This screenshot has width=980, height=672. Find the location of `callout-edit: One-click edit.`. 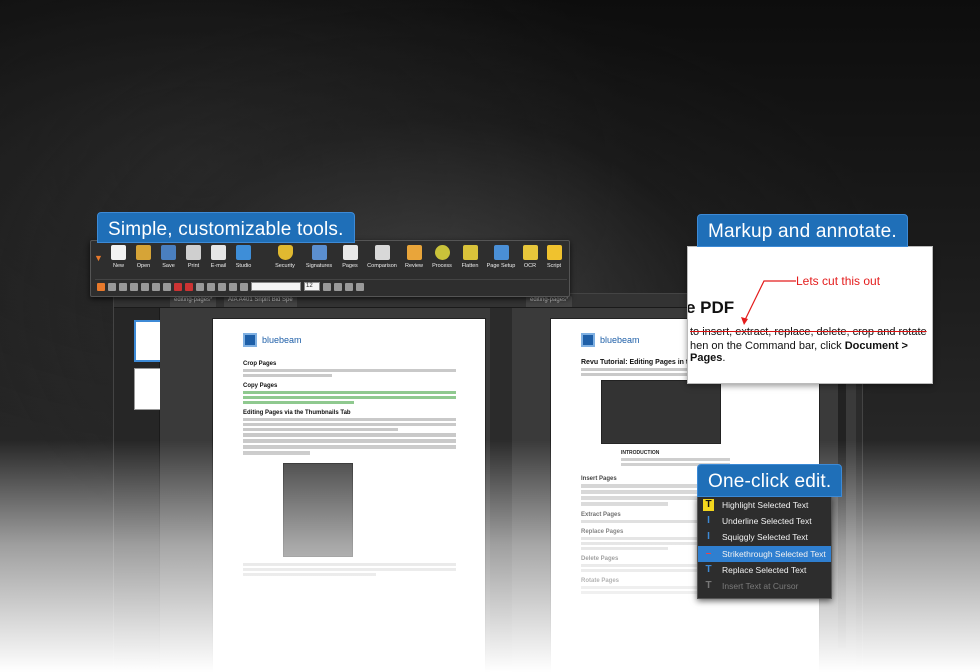

callout-edit: One-click edit. is located at coordinates (770, 480).